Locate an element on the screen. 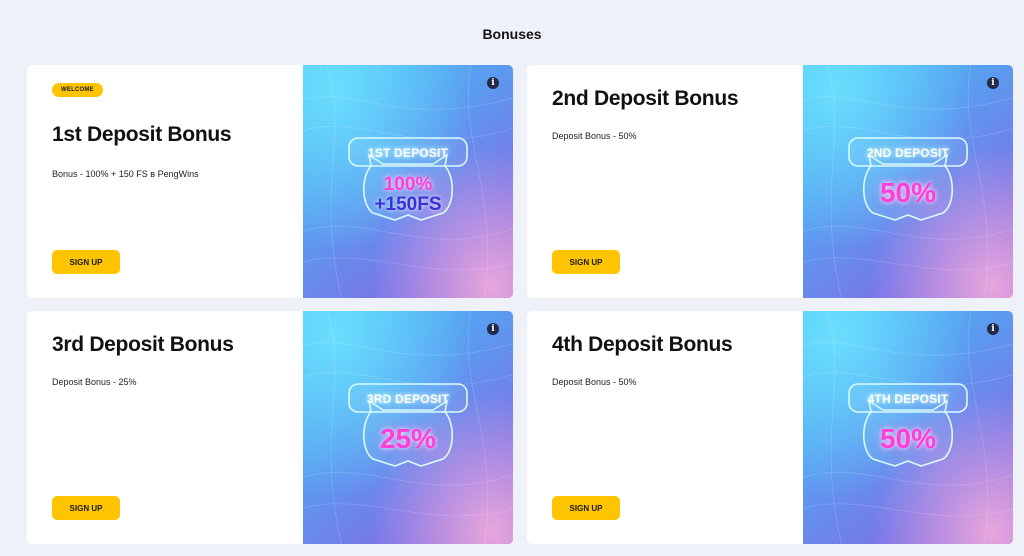  bonus-artwork: i 2ND DEPOSIT 50% is located at coordinates (908, 181).